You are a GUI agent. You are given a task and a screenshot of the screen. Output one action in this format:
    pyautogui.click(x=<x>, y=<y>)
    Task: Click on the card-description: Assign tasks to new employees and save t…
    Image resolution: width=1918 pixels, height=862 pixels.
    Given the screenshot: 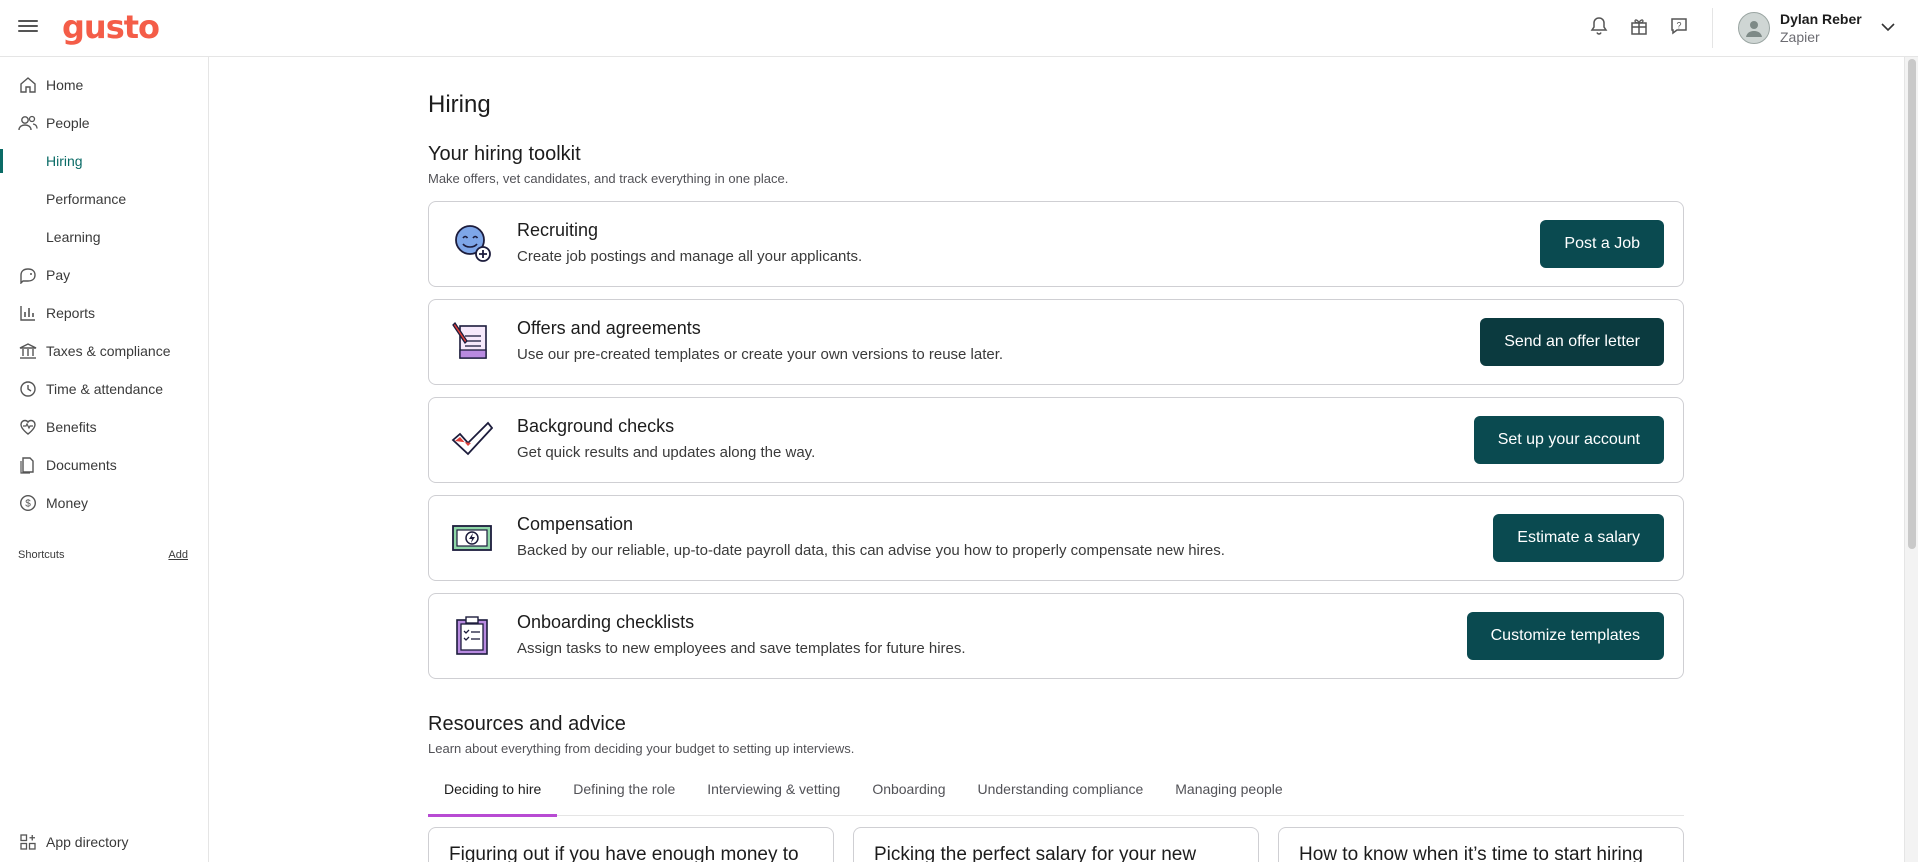 What is the action you would take?
    pyautogui.click(x=741, y=648)
    